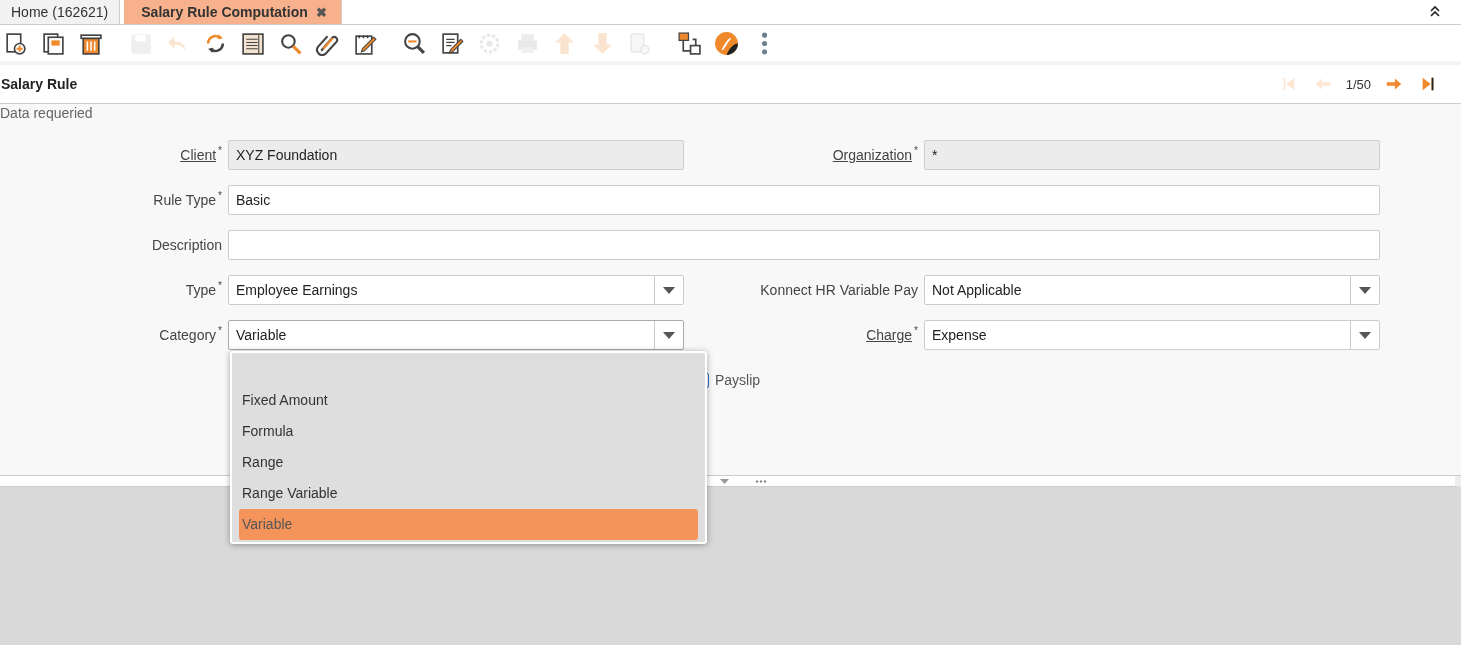  Describe the element at coordinates (1152, 290) in the screenshot. I see `dropdown-field: Not Applicable` at that location.